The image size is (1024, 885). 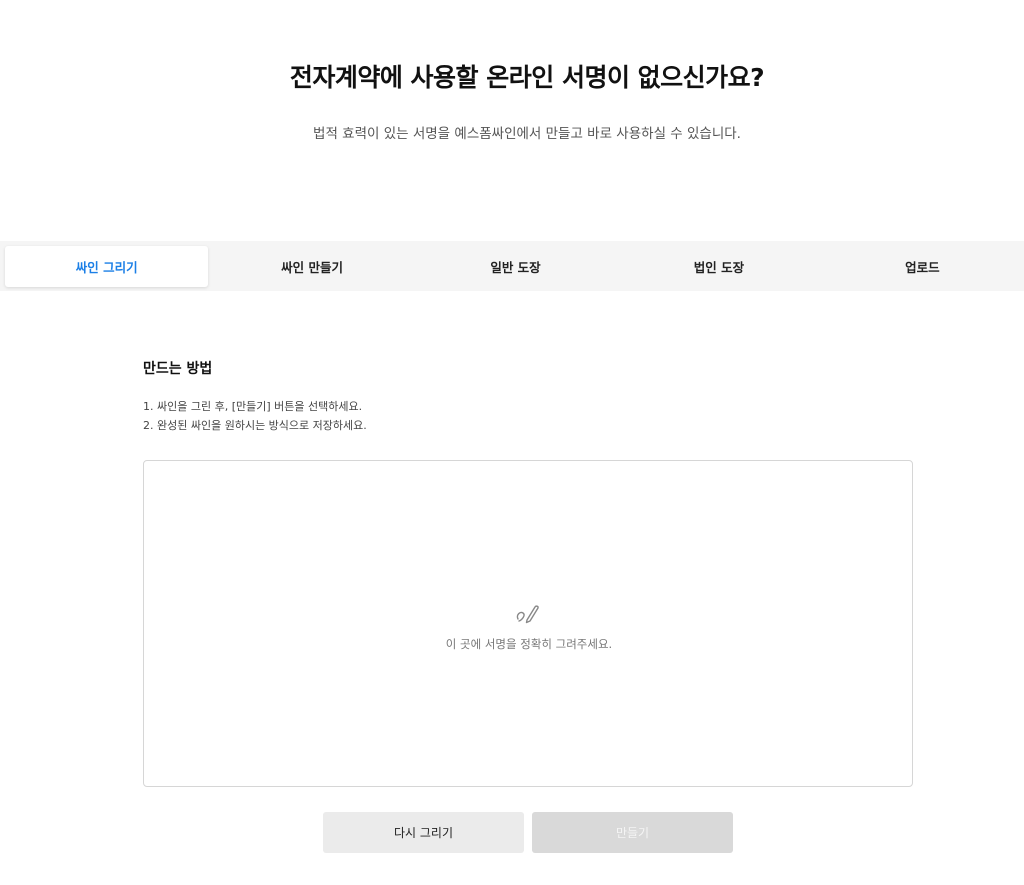 I want to click on tab-draw-sign: 싸인 그리기, so click(x=107, y=266).